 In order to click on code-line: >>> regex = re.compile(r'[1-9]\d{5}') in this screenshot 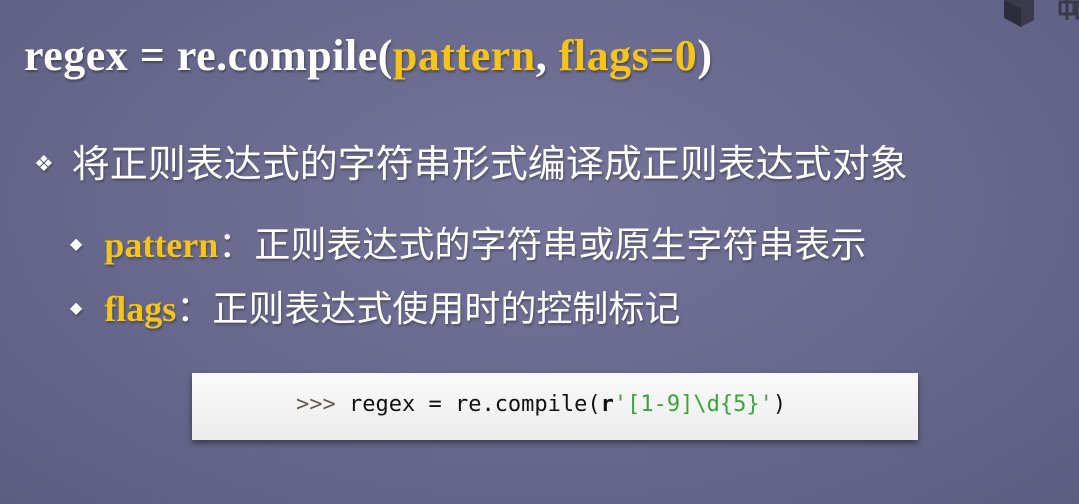, I will do `click(541, 404)`.